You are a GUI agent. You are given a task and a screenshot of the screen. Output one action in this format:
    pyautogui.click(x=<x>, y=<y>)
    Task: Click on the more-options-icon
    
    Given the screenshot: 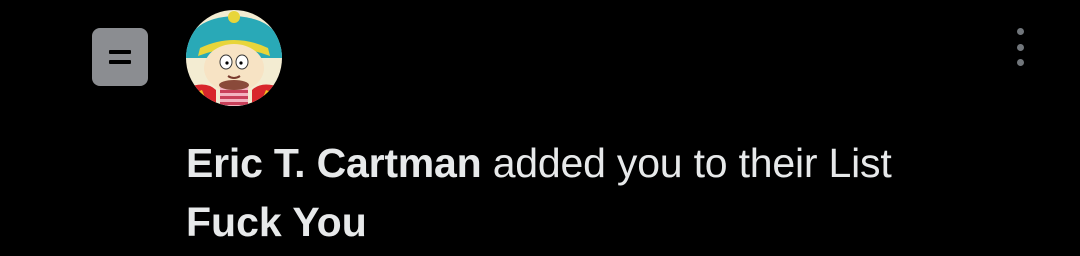 What is the action you would take?
    pyautogui.click(x=1020, y=31)
    